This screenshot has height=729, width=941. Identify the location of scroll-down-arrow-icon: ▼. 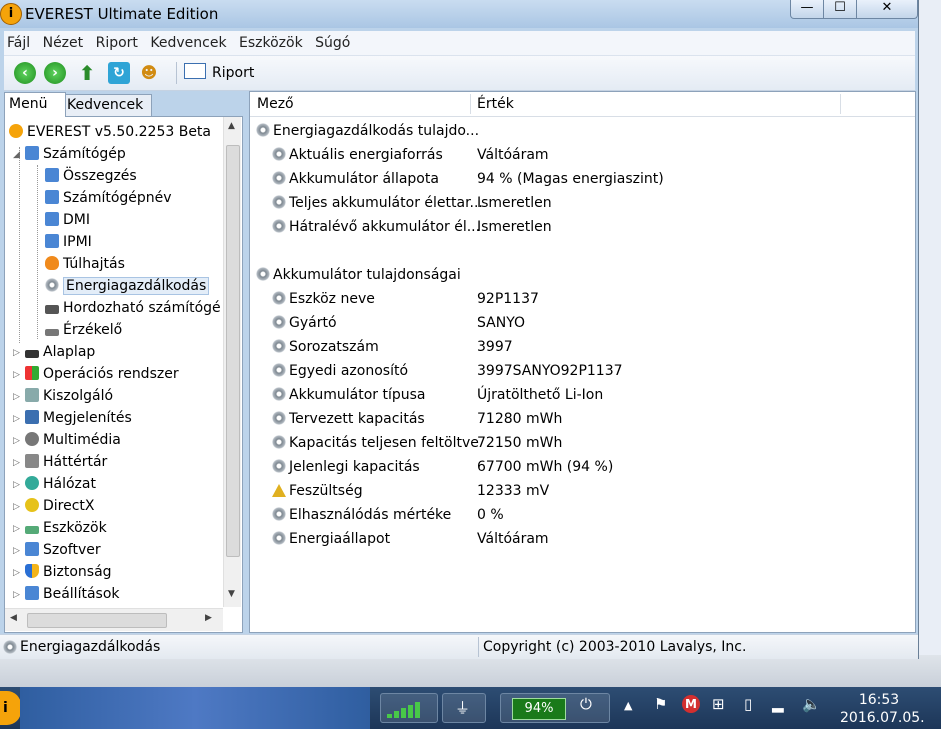
(231, 594).